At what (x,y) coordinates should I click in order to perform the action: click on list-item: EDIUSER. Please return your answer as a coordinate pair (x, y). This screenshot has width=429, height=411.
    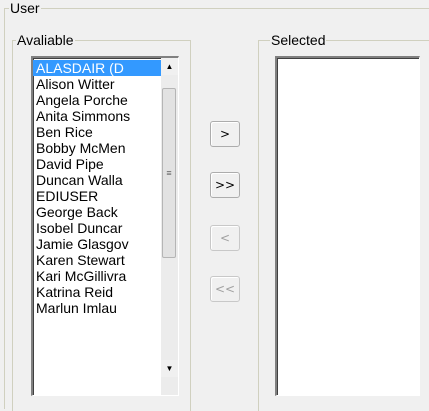
    Looking at the image, I should click on (97, 196).